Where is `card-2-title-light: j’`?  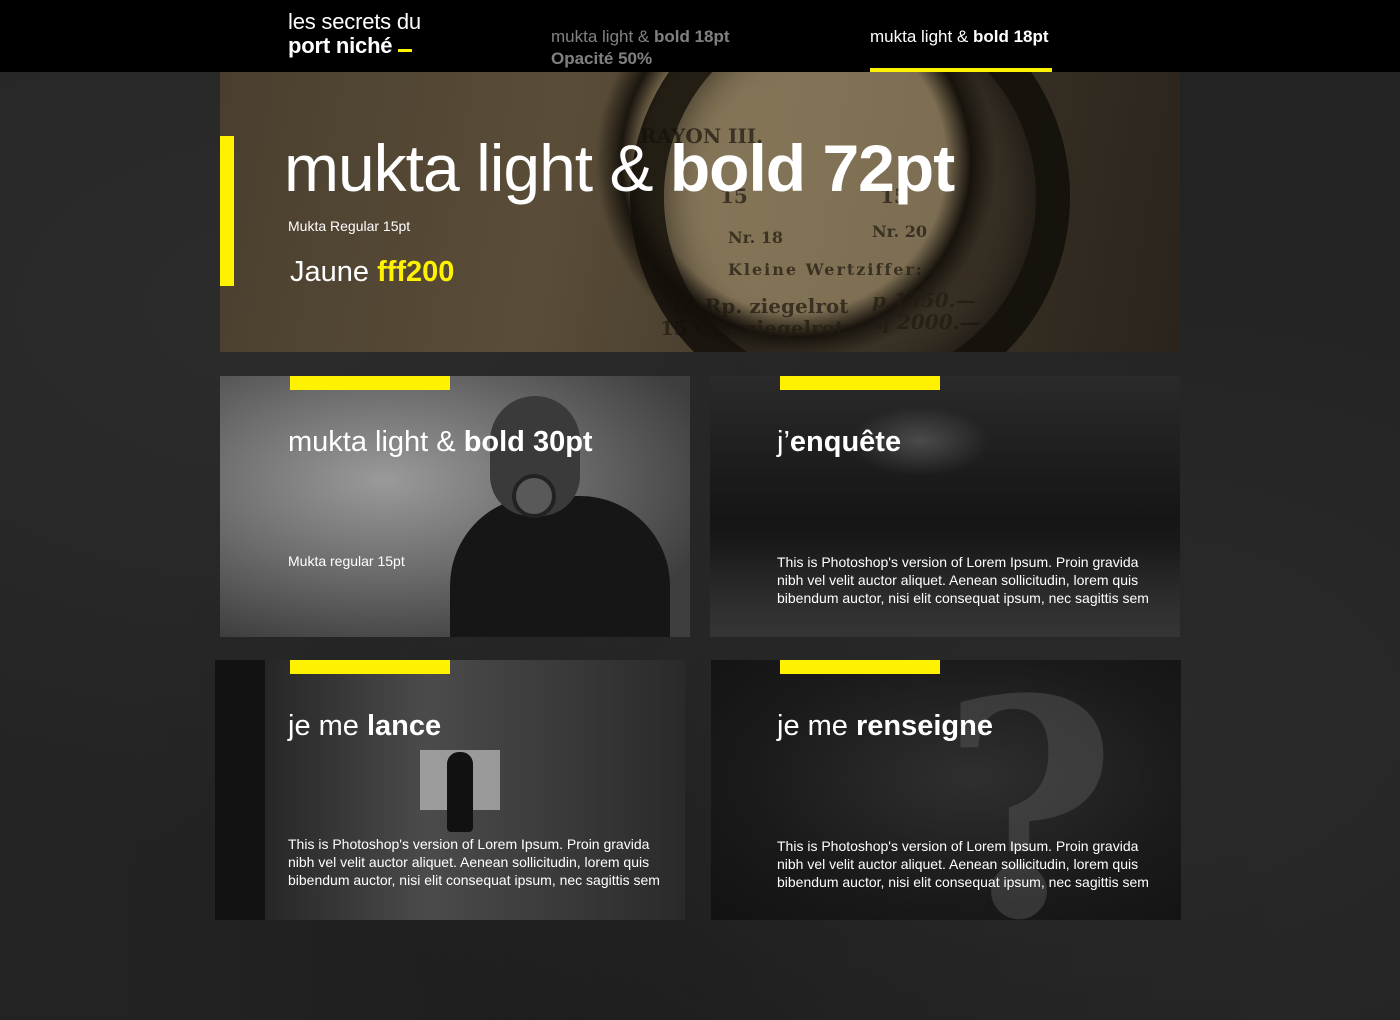 card-2-title-light: j’ is located at coordinates (783, 442).